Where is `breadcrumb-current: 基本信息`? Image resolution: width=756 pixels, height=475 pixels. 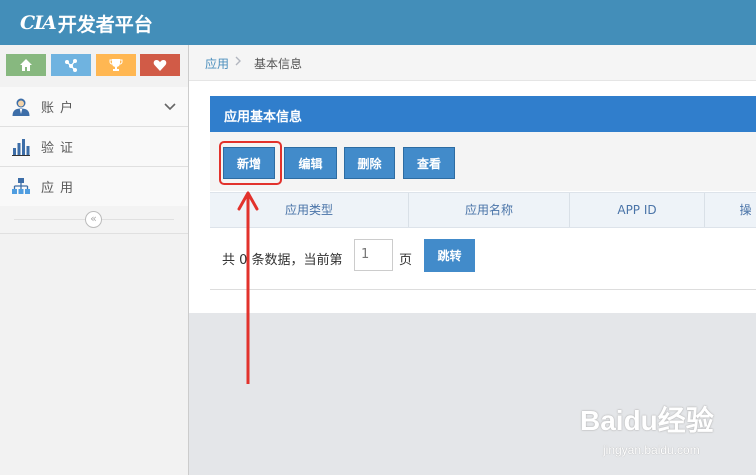
breadcrumb-current: 基本信息 is located at coordinates (278, 64).